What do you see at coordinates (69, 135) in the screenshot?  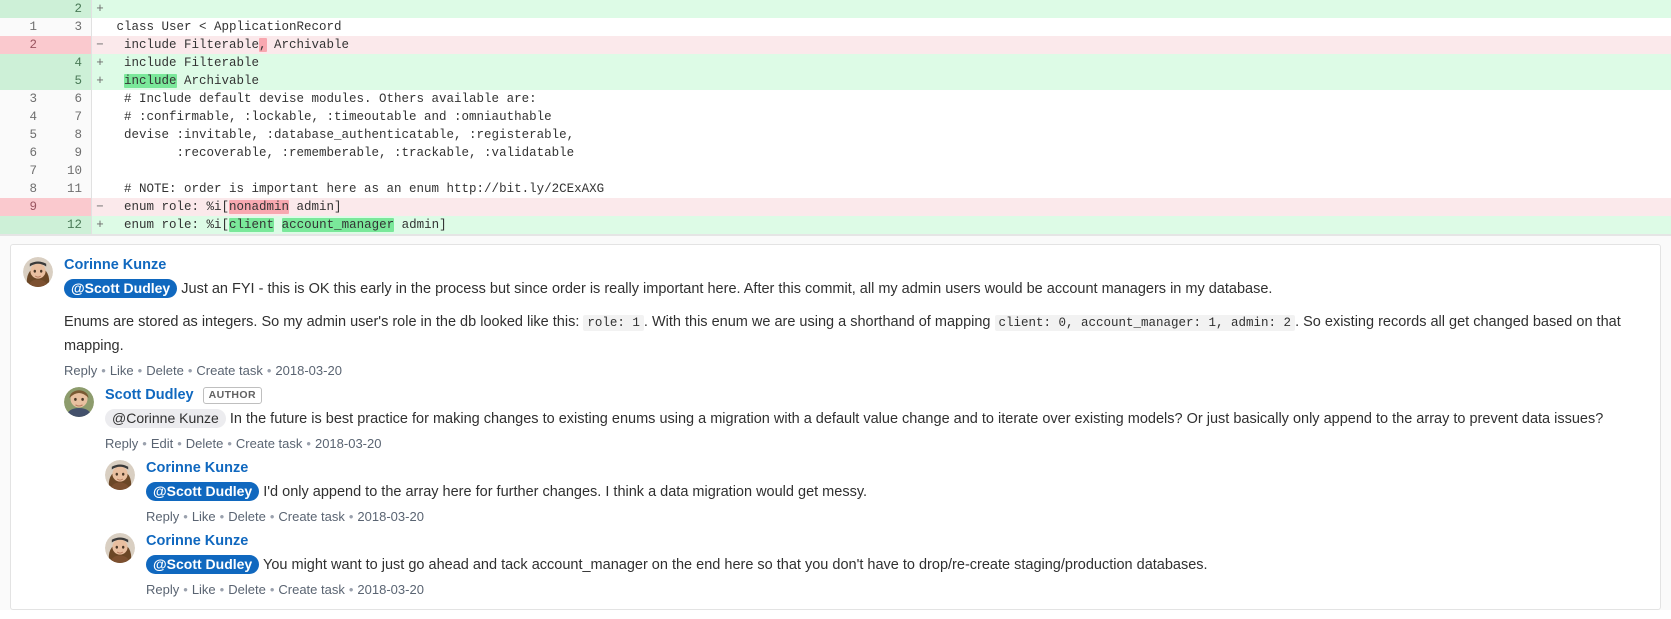 I see `diff-new-line-number: 8` at bounding box center [69, 135].